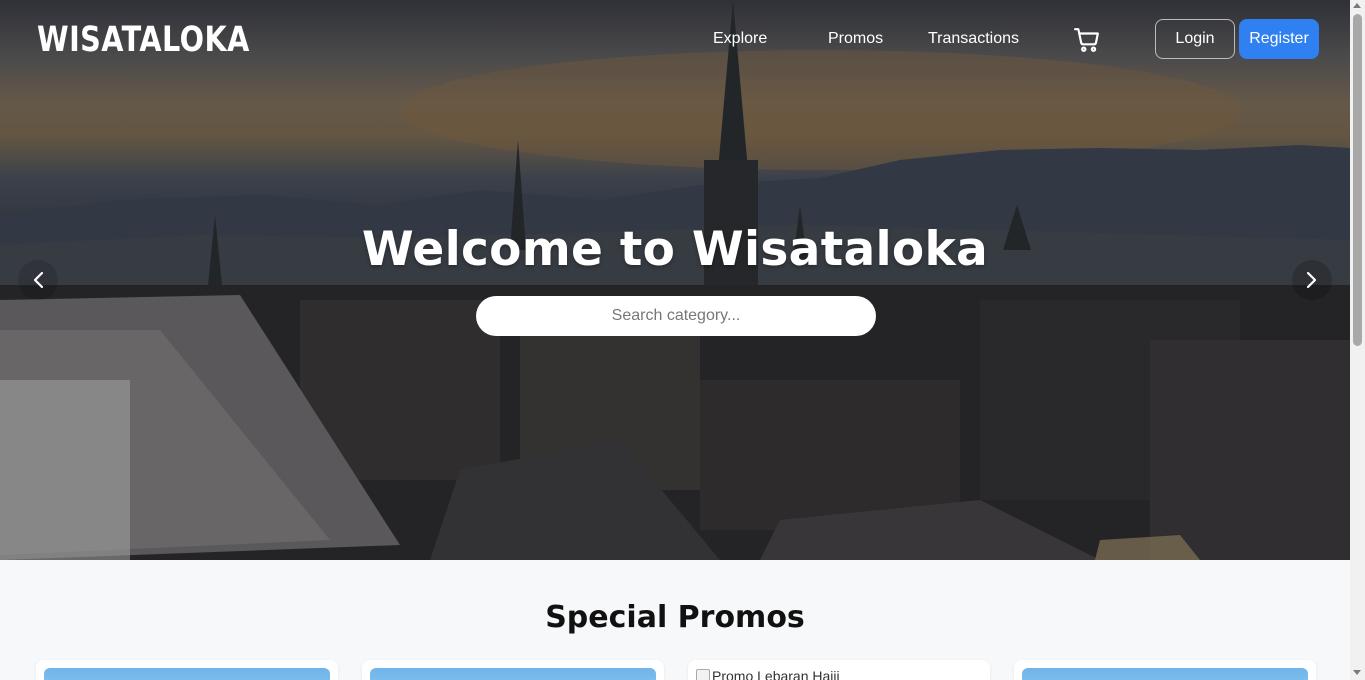 This screenshot has height=680, width=1365. What do you see at coordinates (143, 40) in the screenshot?
I see `wisataloka-logo: WISATALOKA` at bounding box center [143, 40].